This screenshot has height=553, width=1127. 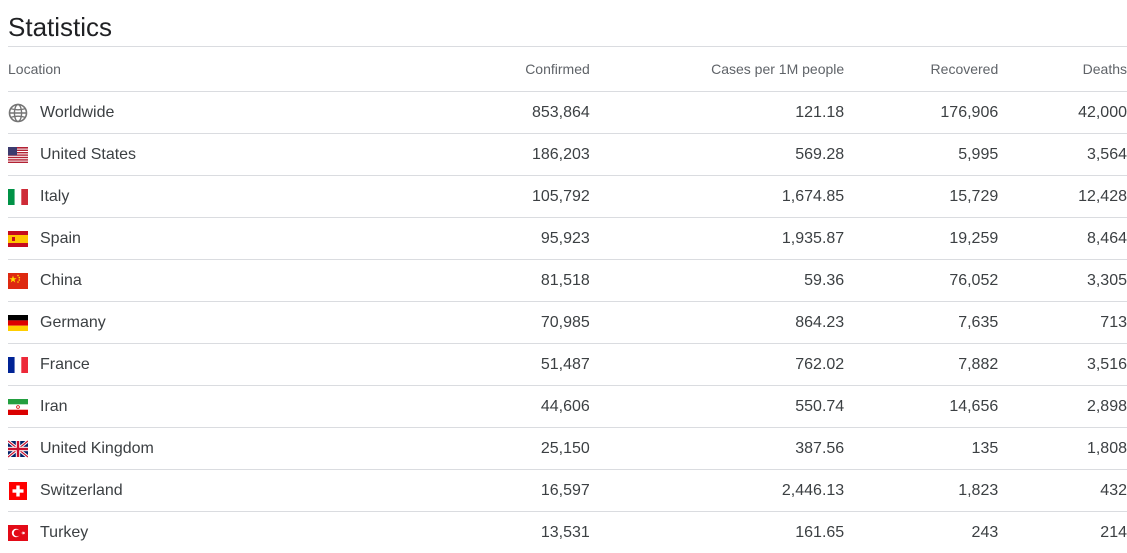 I want to click on cases-per-1m-cell: 1,935.87, so click(x=717, y=238).